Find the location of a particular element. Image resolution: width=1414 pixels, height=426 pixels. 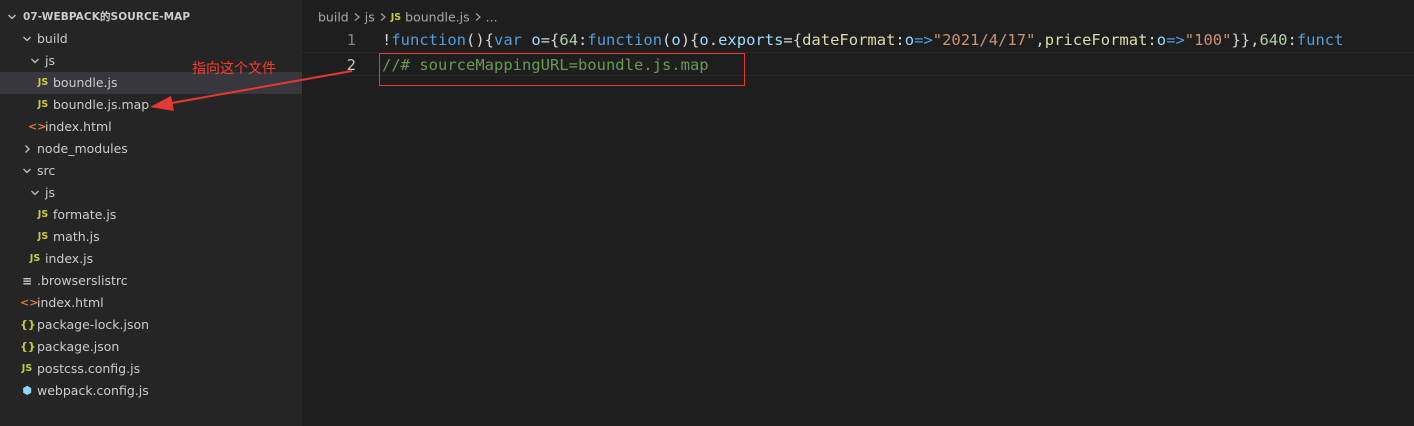

code-token: , is located at coordinates (1040, 40).